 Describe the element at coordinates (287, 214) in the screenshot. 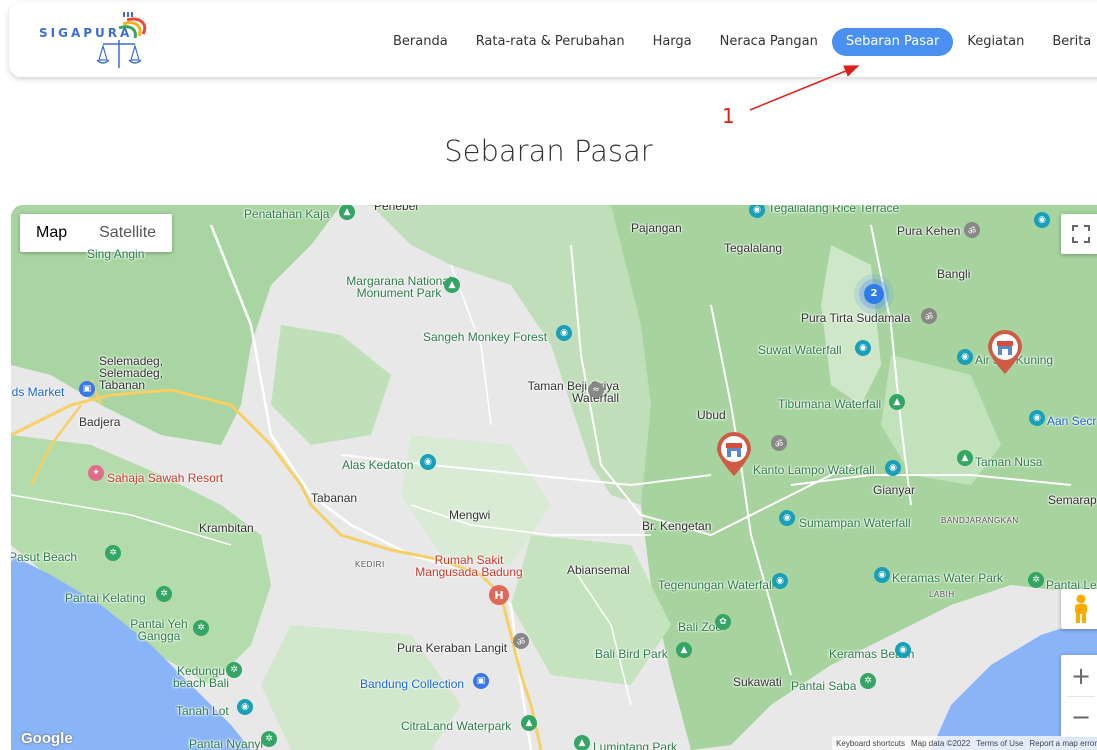

I see `place-label: Penatahan Kaja` at that location.